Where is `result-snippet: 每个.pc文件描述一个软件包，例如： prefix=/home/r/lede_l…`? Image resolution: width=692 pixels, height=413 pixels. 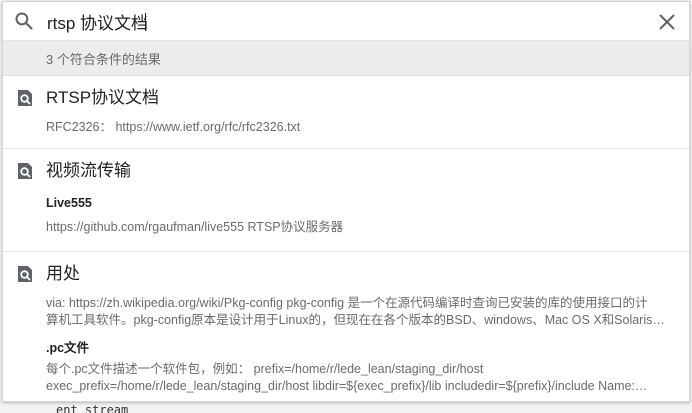 result-snippet: 每个.pc文件描述一个软件包，例如： prefix=/home/r/lede_l… is located at coordinates (265, 369).